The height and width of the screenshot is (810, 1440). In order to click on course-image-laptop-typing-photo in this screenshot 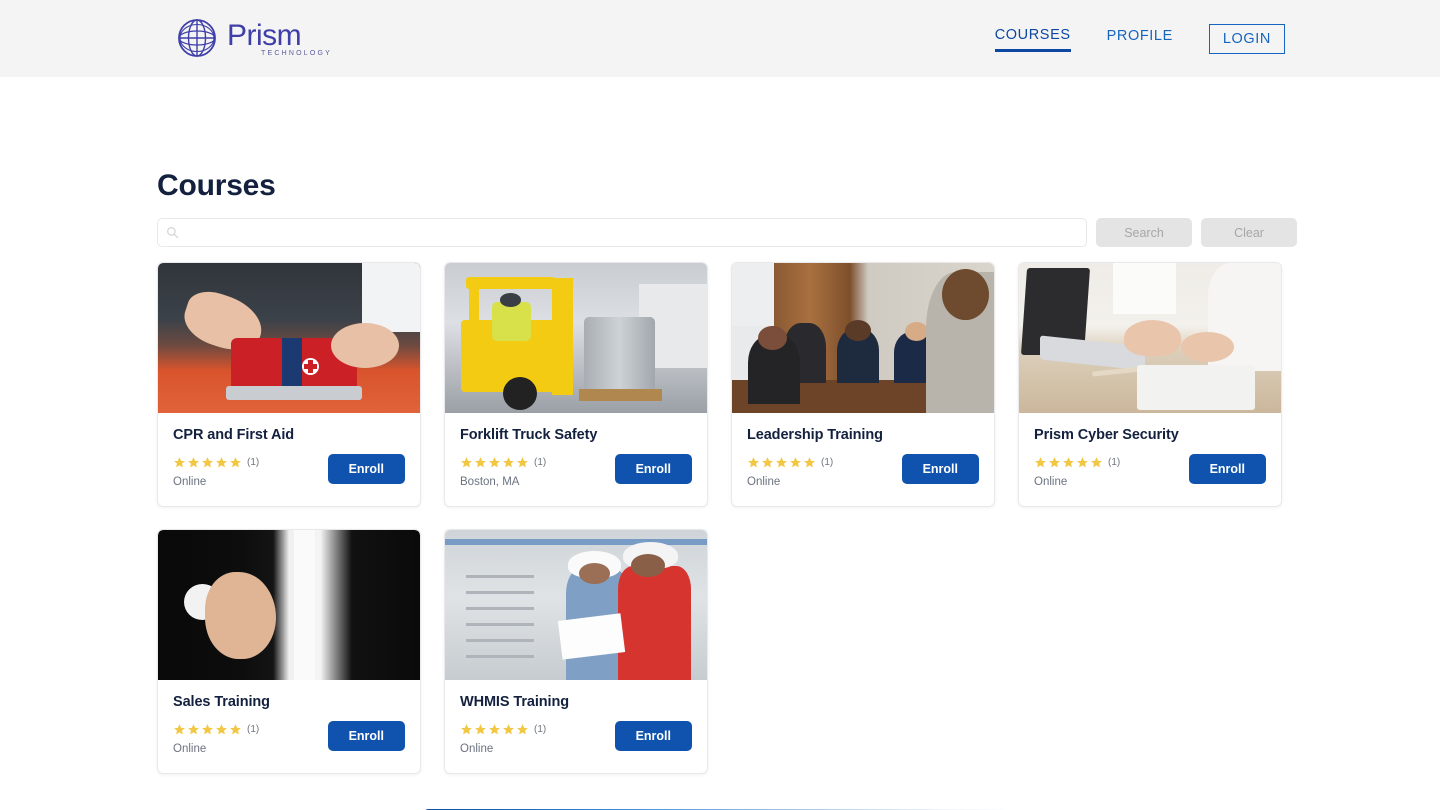, I will do `click(1150, 338)`.